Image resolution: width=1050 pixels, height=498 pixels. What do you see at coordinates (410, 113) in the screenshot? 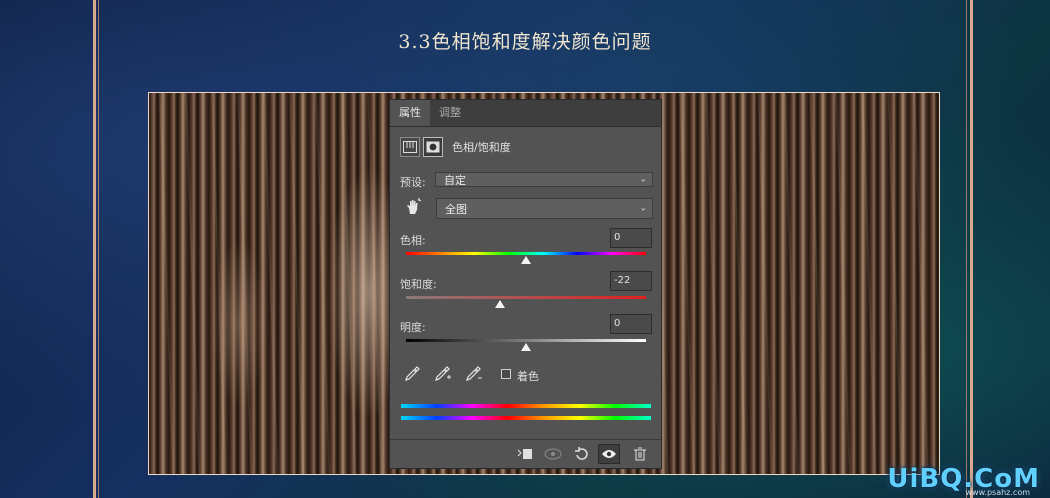
I see `tab-properties: 属性` at bounding box center [410, 113].